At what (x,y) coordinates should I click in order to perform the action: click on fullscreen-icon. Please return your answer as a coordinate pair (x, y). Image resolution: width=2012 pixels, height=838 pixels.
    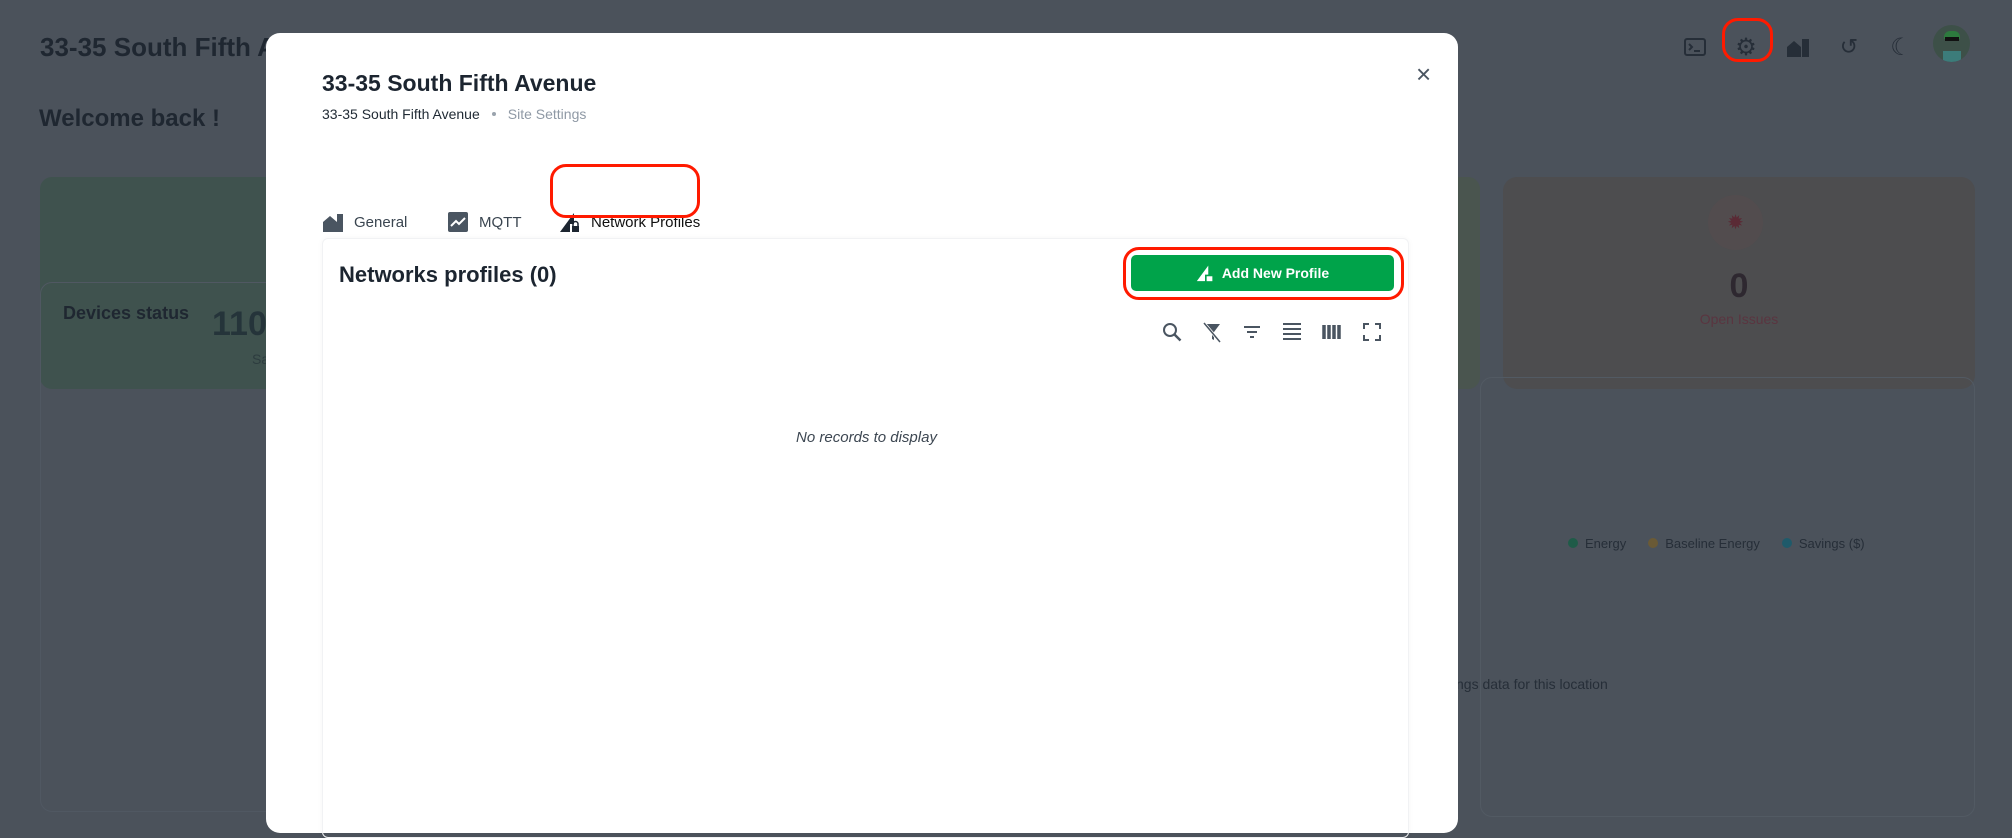
    Looking at the image, I should click on (1372, 332).